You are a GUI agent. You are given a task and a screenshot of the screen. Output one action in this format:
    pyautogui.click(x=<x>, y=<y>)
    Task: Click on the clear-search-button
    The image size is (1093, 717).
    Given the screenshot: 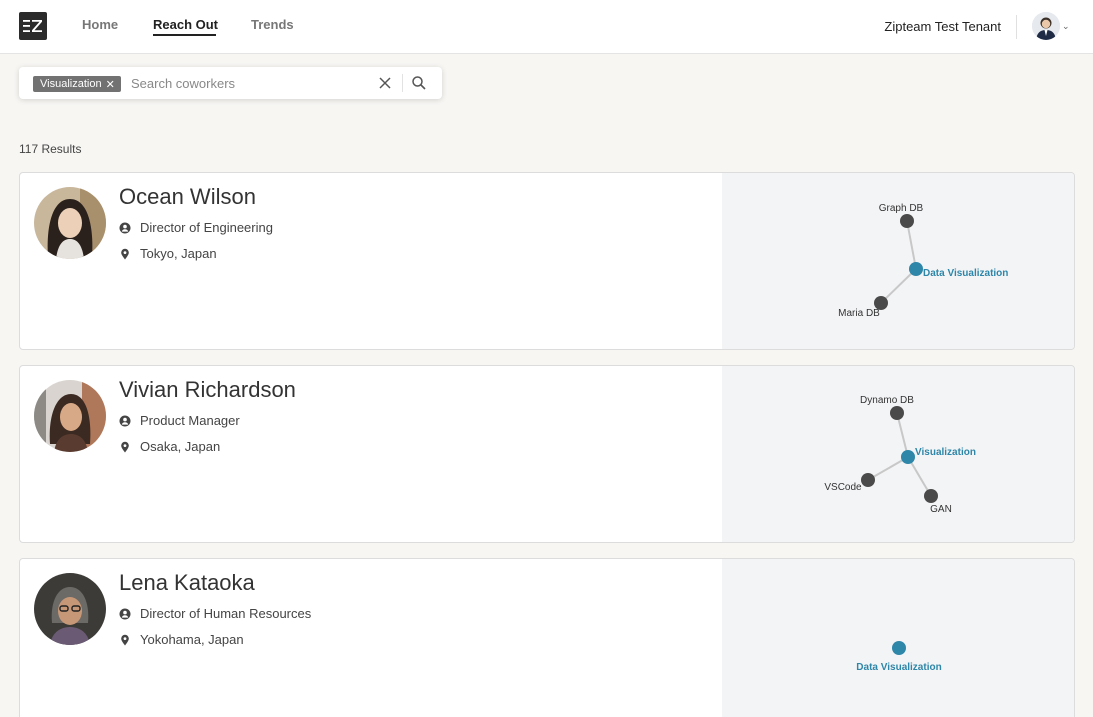 What is the action you would take?
    pyautogui.click(x=385, y=83)
    